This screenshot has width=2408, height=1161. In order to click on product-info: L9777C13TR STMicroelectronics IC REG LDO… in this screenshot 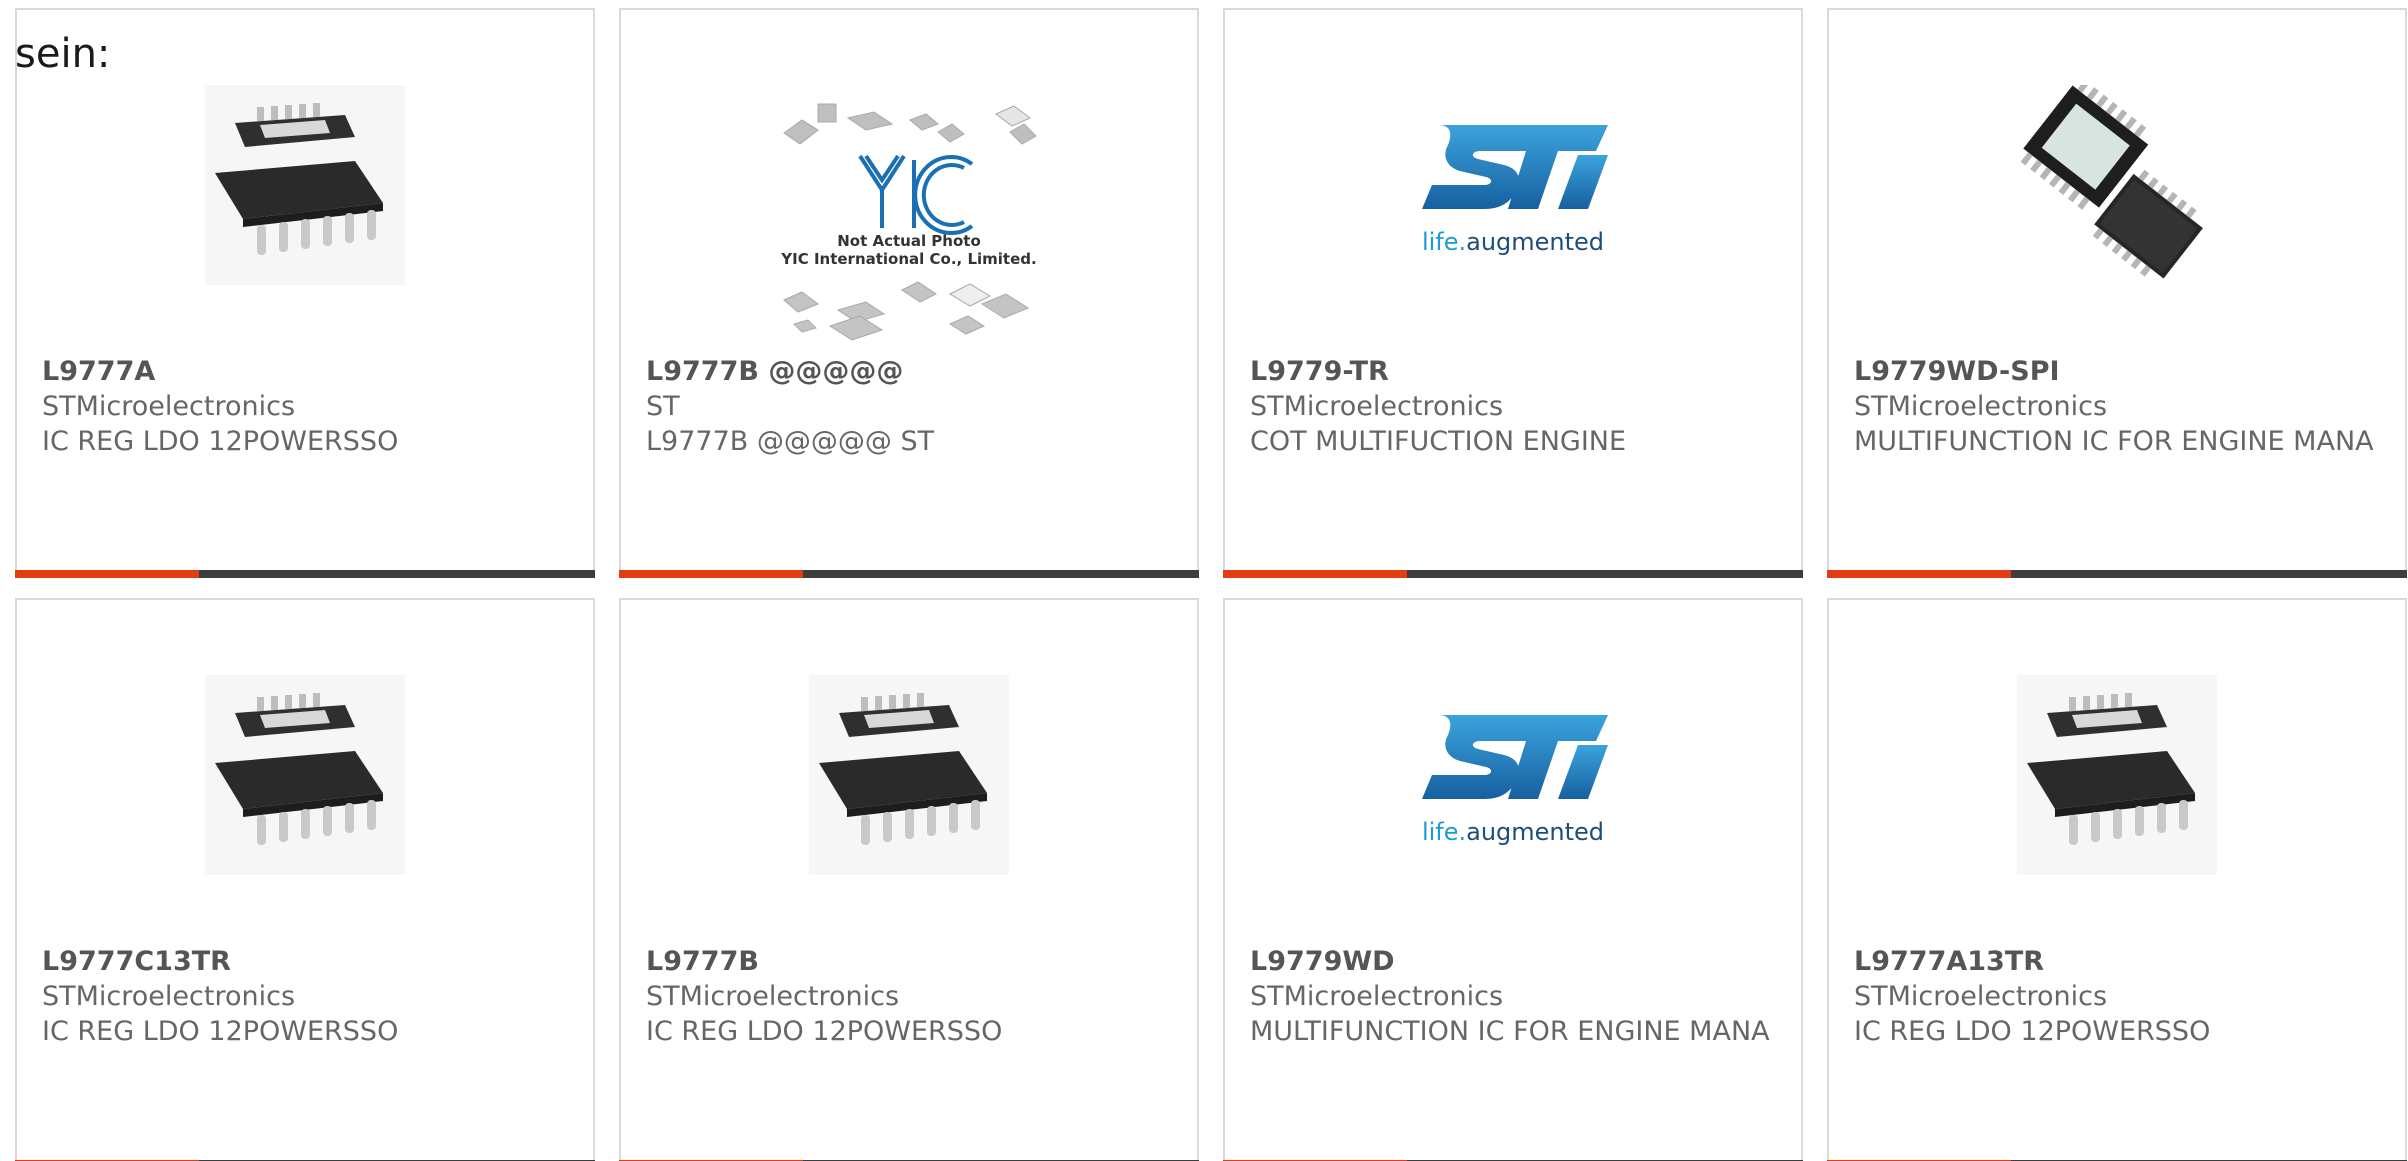, I will do `click(305, 996)`.